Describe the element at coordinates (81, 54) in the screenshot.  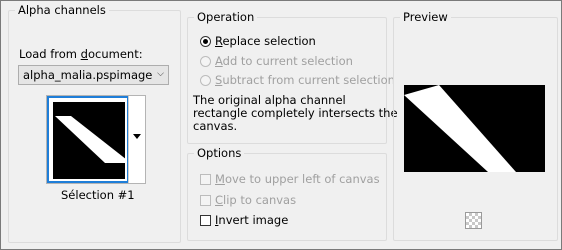
I see `load-from-document-label: Load from document:` at that location.